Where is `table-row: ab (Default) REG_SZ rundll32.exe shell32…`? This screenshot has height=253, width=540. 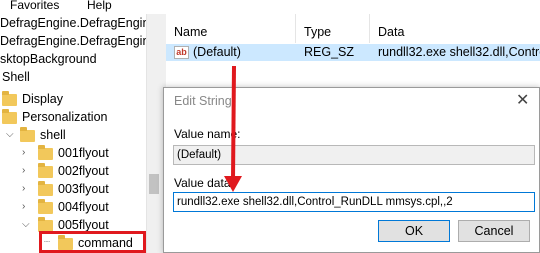 table-row: ab (Default) REG_SZ rundll32.exe shell32… is located at coordinates (353, 52).